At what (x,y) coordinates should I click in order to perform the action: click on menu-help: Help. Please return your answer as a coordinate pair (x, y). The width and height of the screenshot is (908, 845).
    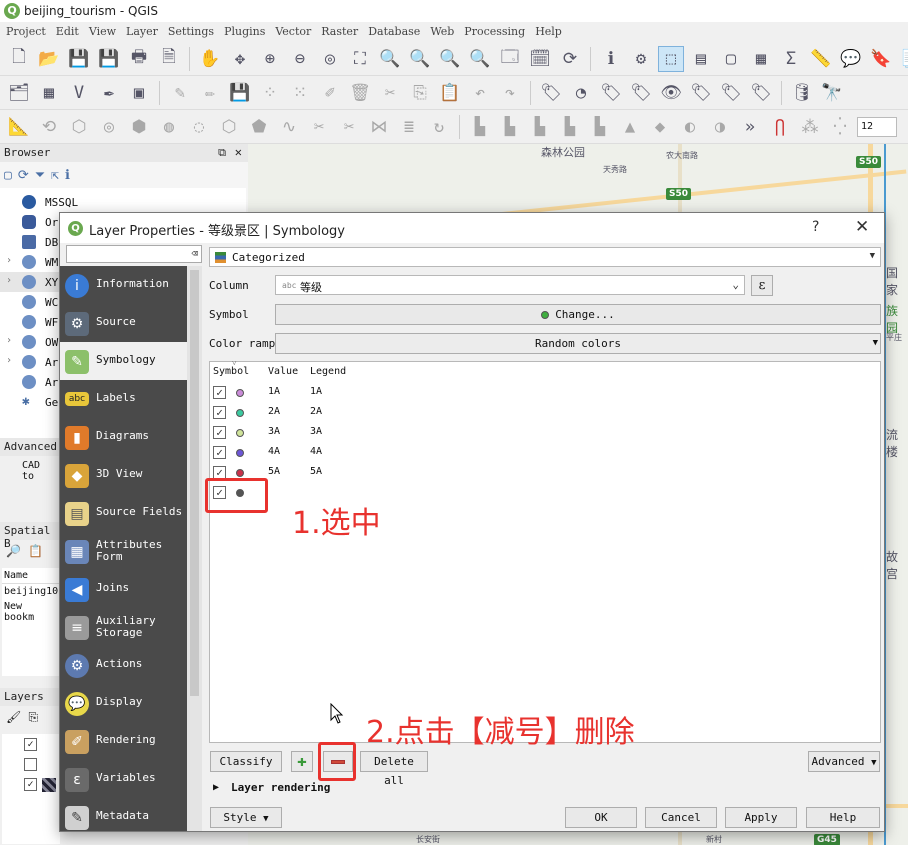
    Looking at the image, I should click on (552, 32).